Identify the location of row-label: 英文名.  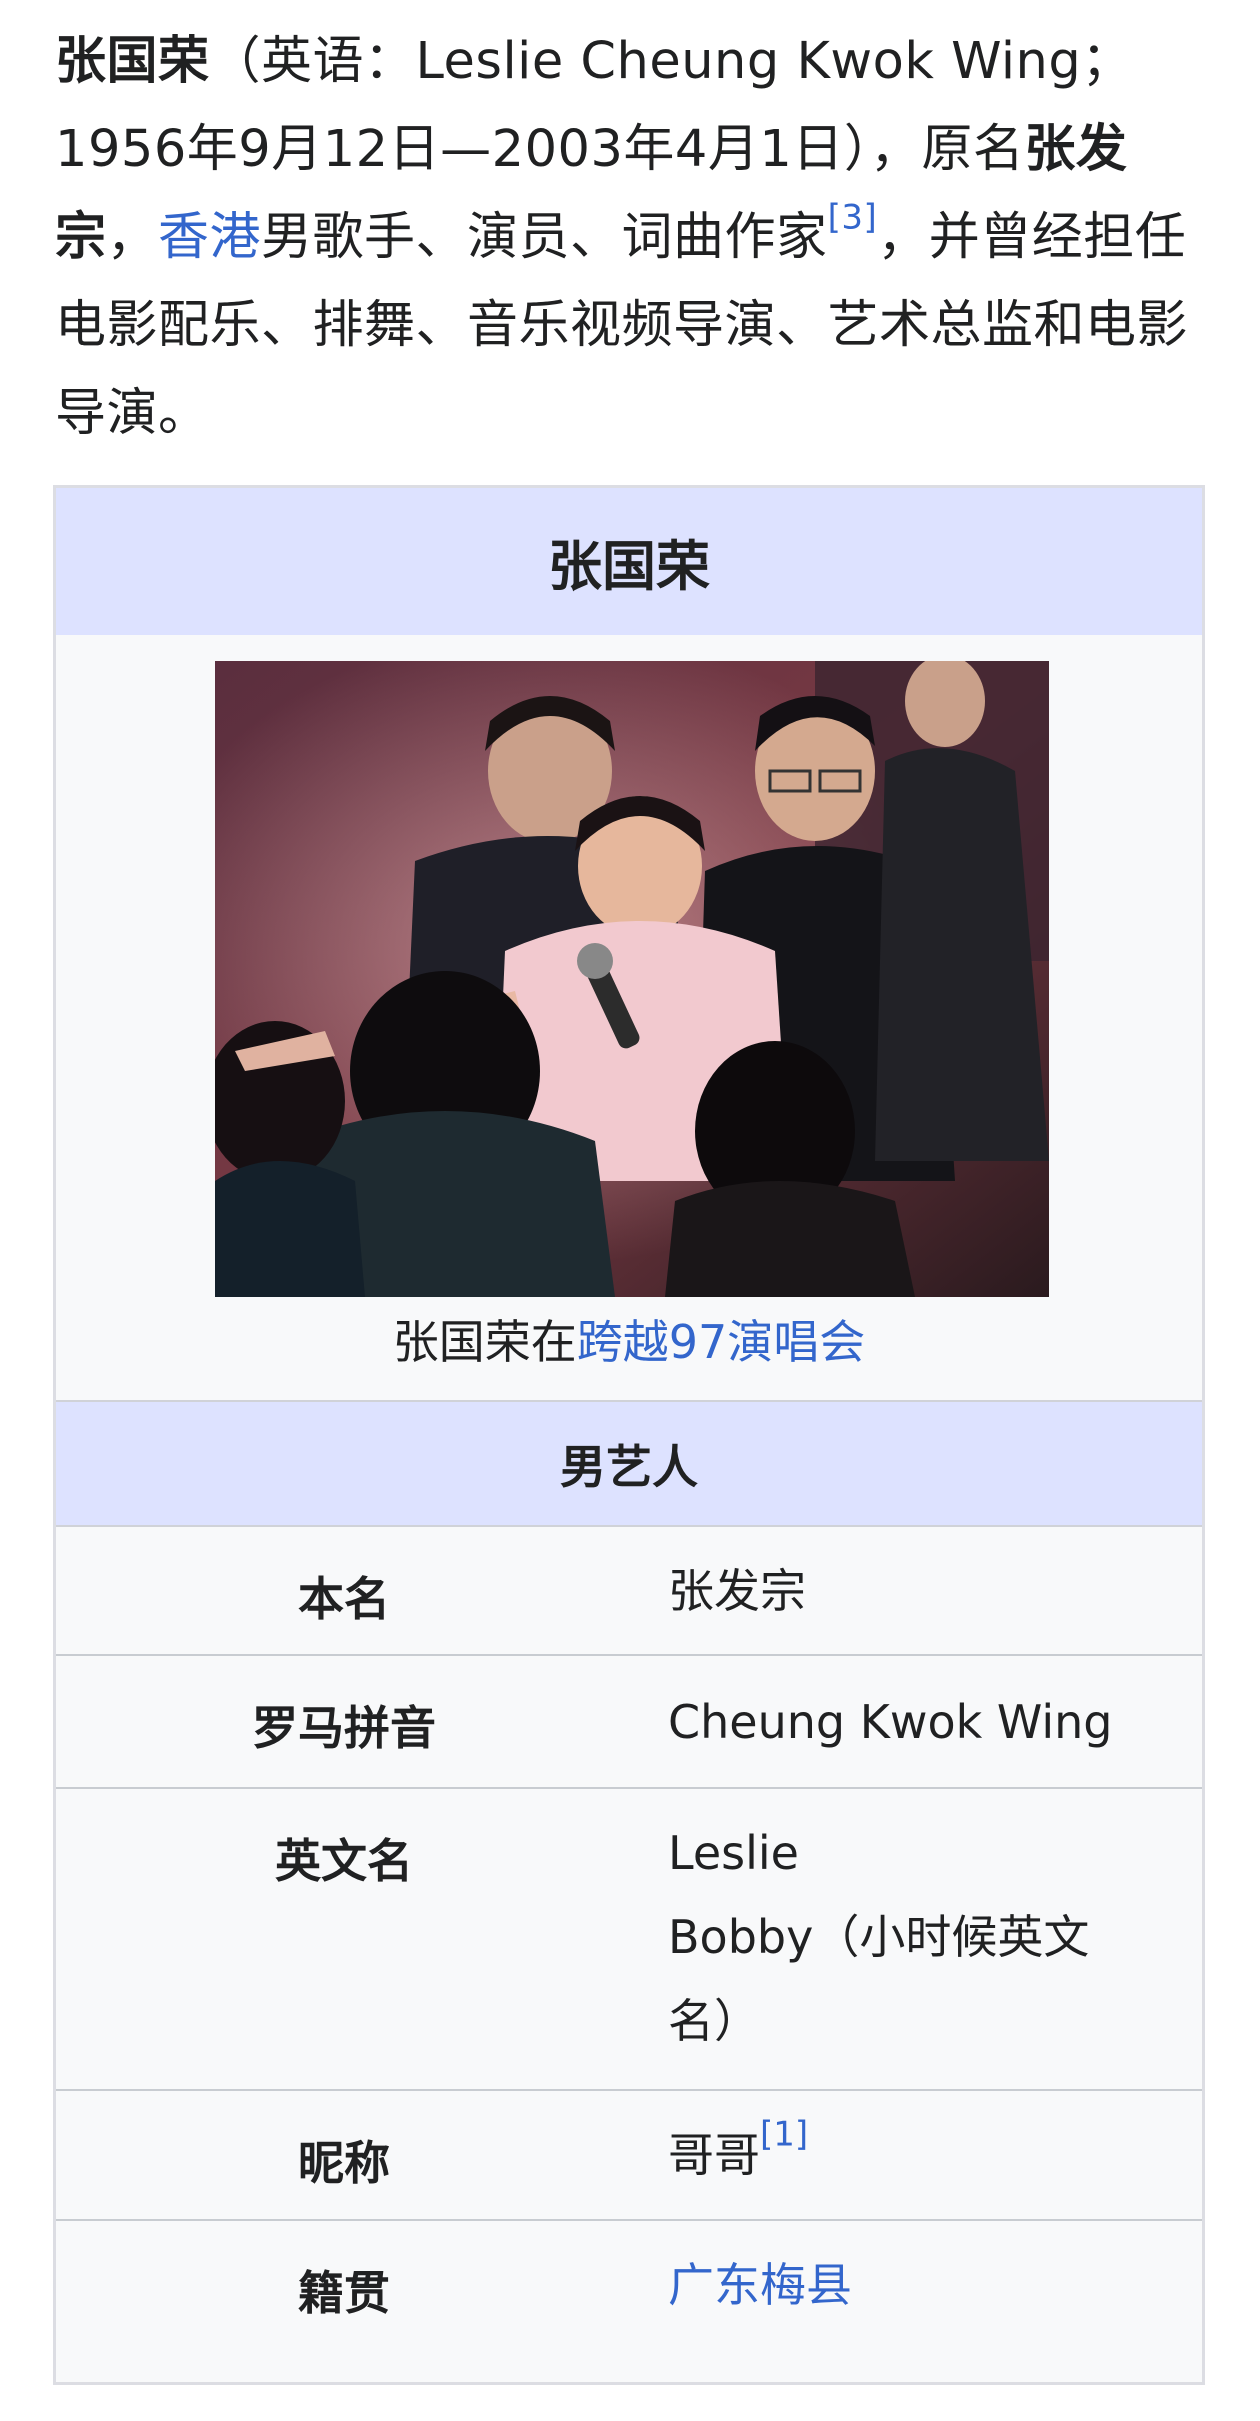
(344, 1861).